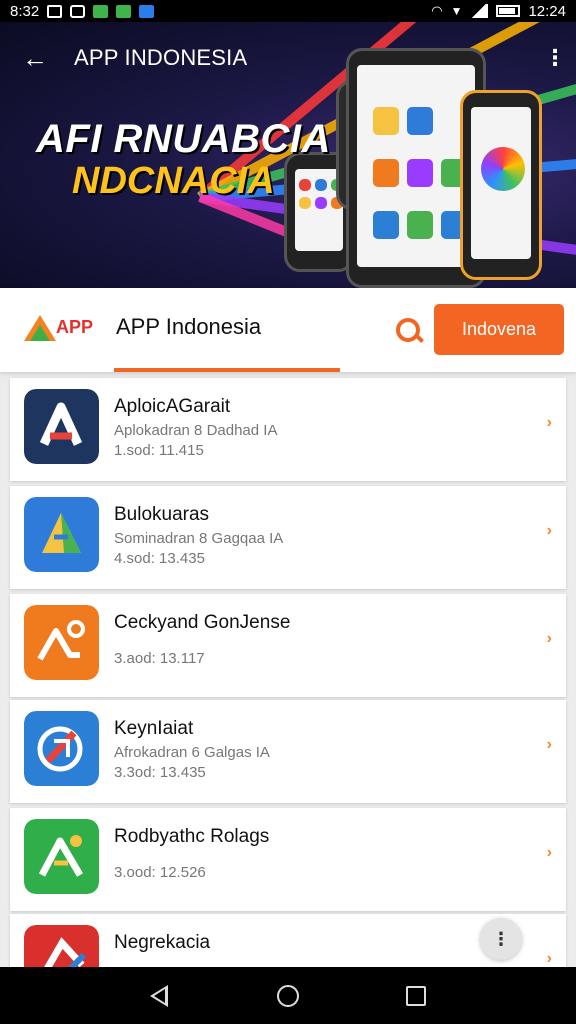  Describe the element at coordinates (159, 450) in the screenshot. I see `app-meta: 1.sod: 11.415` at that location.